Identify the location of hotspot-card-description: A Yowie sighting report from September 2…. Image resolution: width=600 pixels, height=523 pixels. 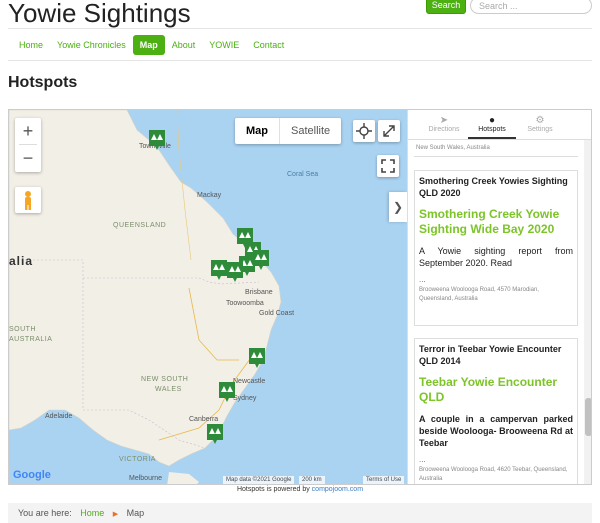
(496, 257).